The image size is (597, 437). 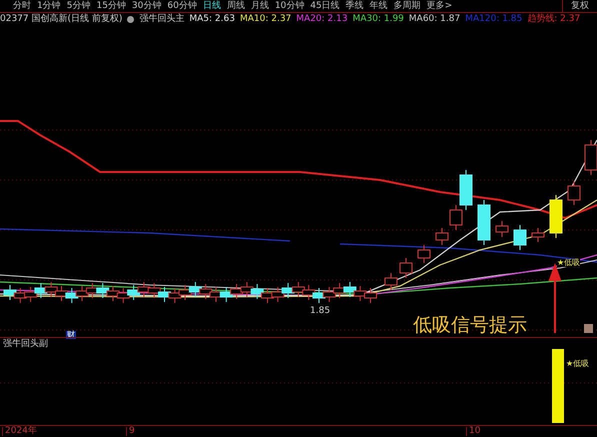 What do you see at coordinates (378, 6) in the screenshot?
I see `period-tab: 年线` at bounding box center [378, 6].